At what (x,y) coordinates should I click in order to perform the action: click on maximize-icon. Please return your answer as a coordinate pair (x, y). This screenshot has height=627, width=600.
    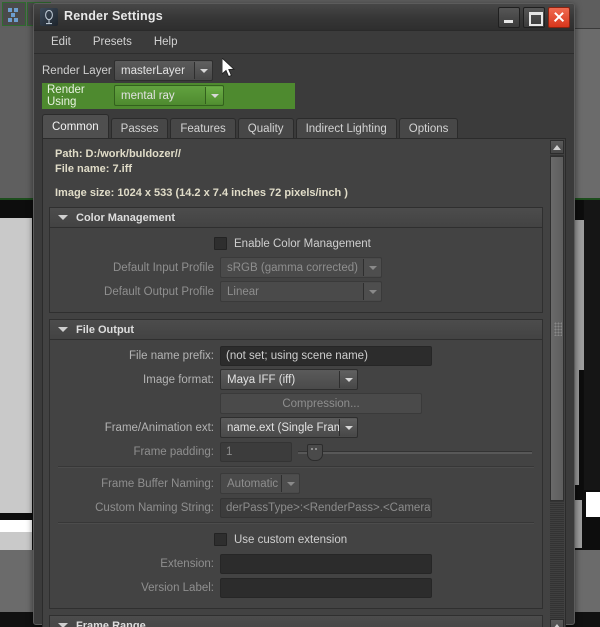
    Looking at the image, I should click on (536, 19).